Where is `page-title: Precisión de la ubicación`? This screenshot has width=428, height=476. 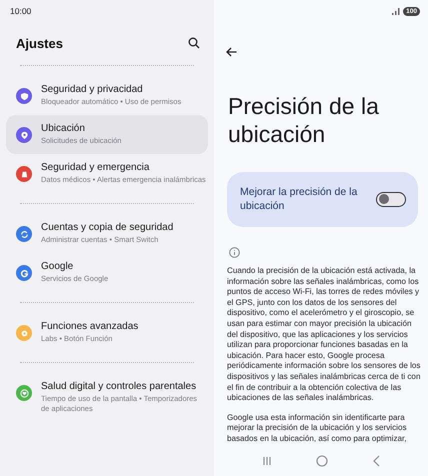 page-title: Precisión de la ubicación is located at coordinates (304, 120).